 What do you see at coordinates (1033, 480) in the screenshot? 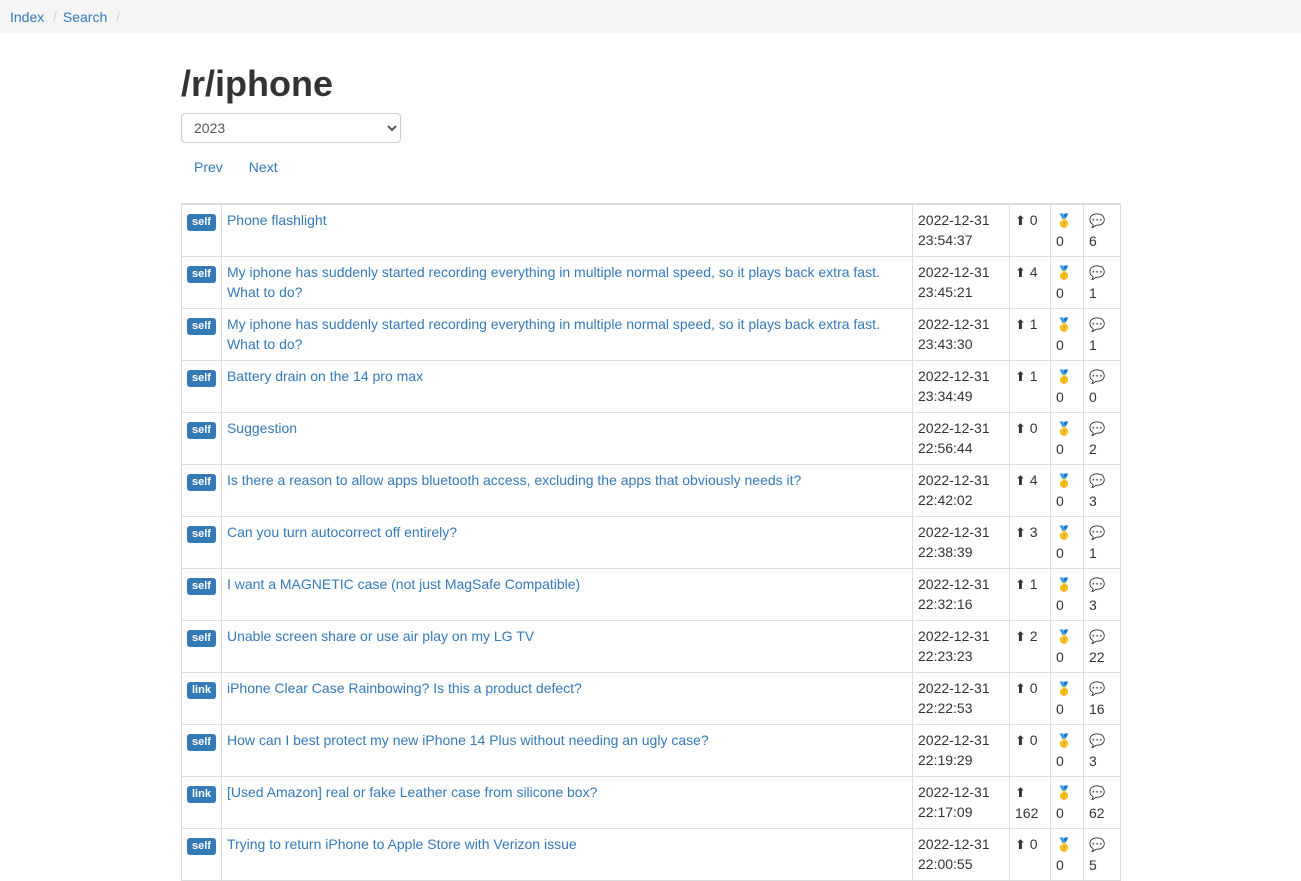
I see `score-value: 4` at bounding box center [1033, 480].